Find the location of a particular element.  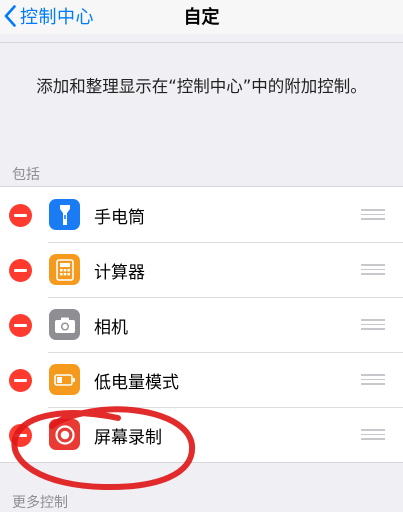

description-text: 添加和整理显示在“控制中心”中的附加控制。 is located at coordinates (201, 86).